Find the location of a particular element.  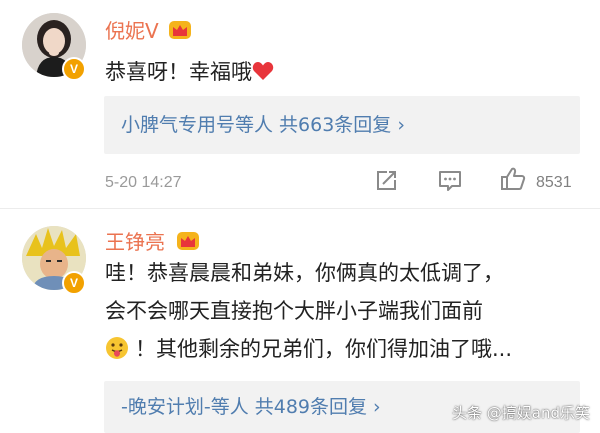

like-thumb-icon is located at coordinates (513, 179).